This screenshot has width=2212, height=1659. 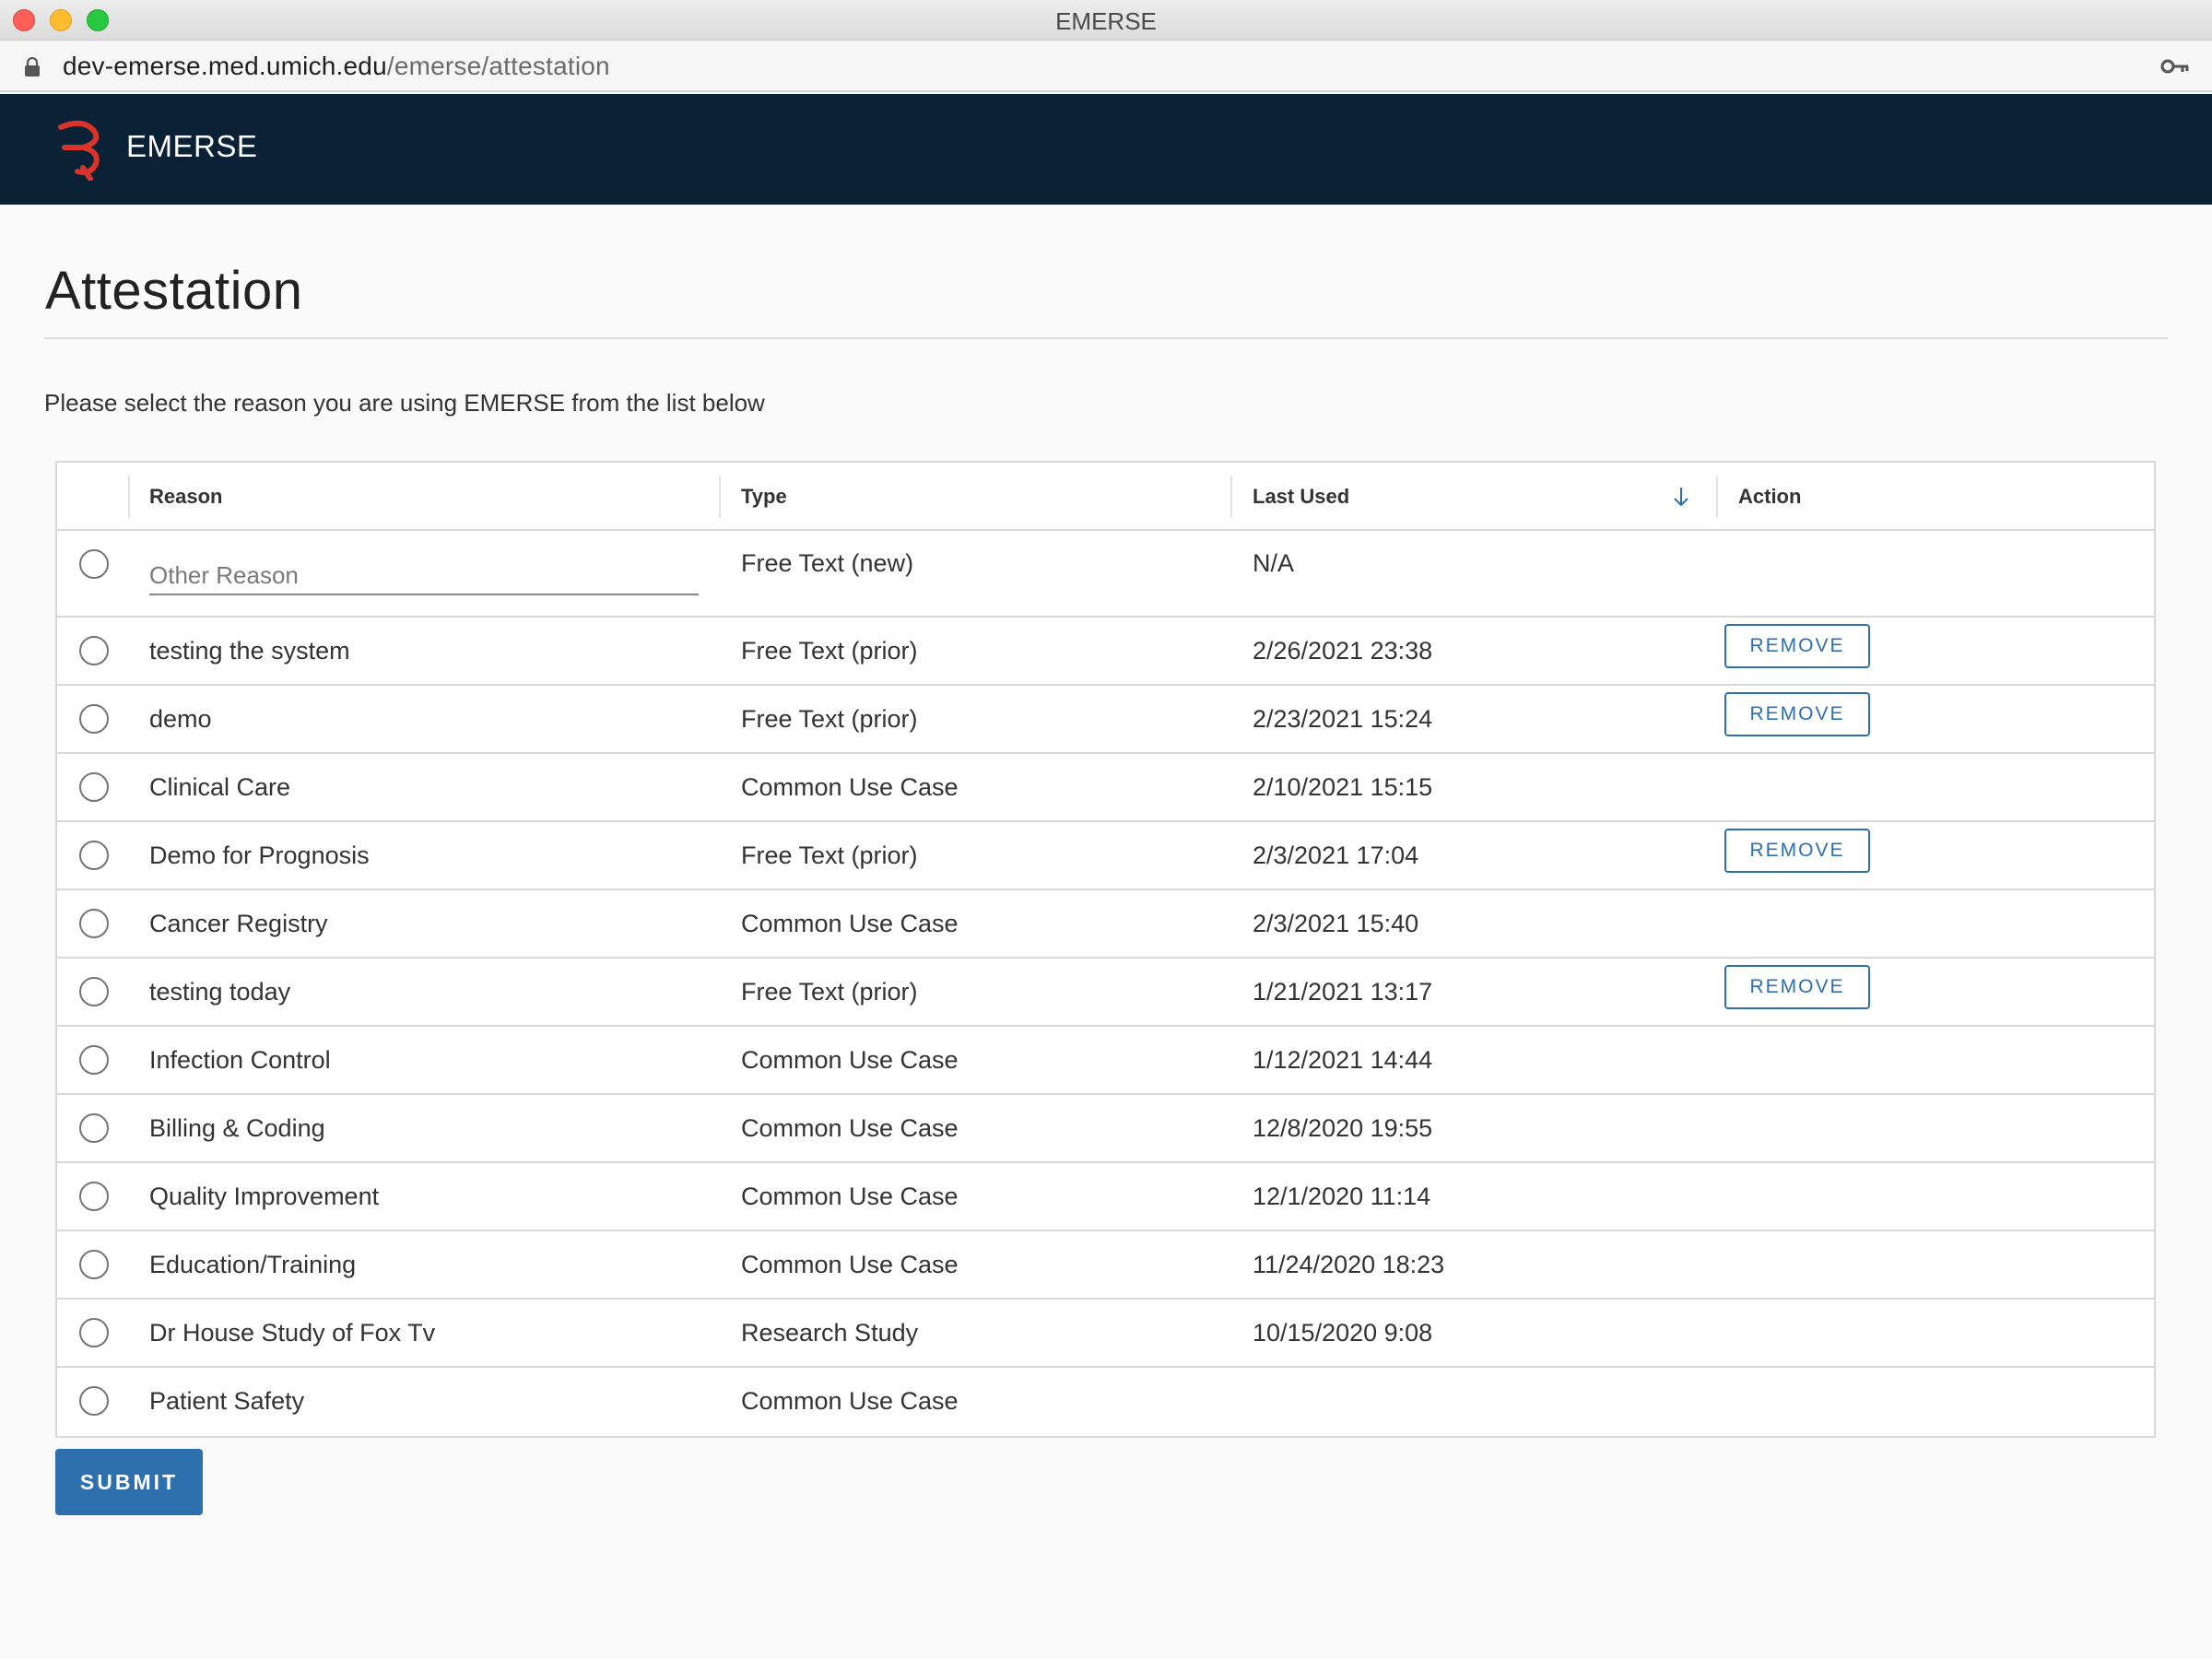 I want to click on title-divider, so click(x=1106, y=338).